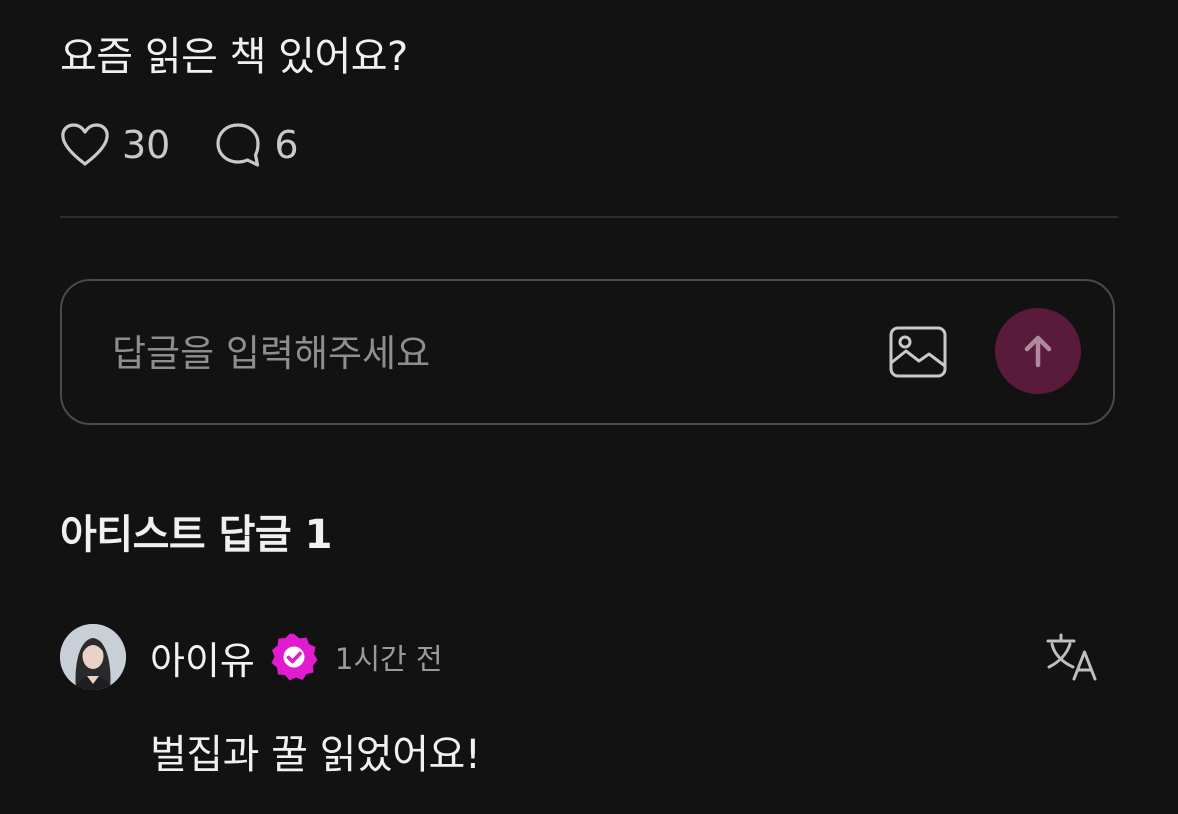 This screenshot has height=814, width=1178. What do you see at coordinates (589, 217) in the screenshot?
I see `divider` at bounding box center [589, 217].